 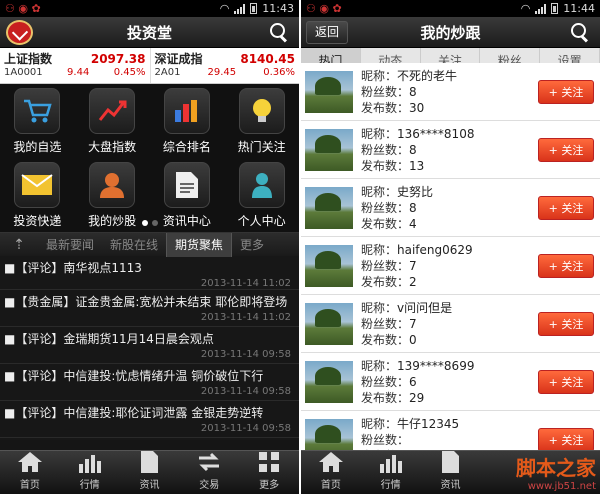 I want to click on grid-item-hot: 热门关注, so click(x=261, y=125).